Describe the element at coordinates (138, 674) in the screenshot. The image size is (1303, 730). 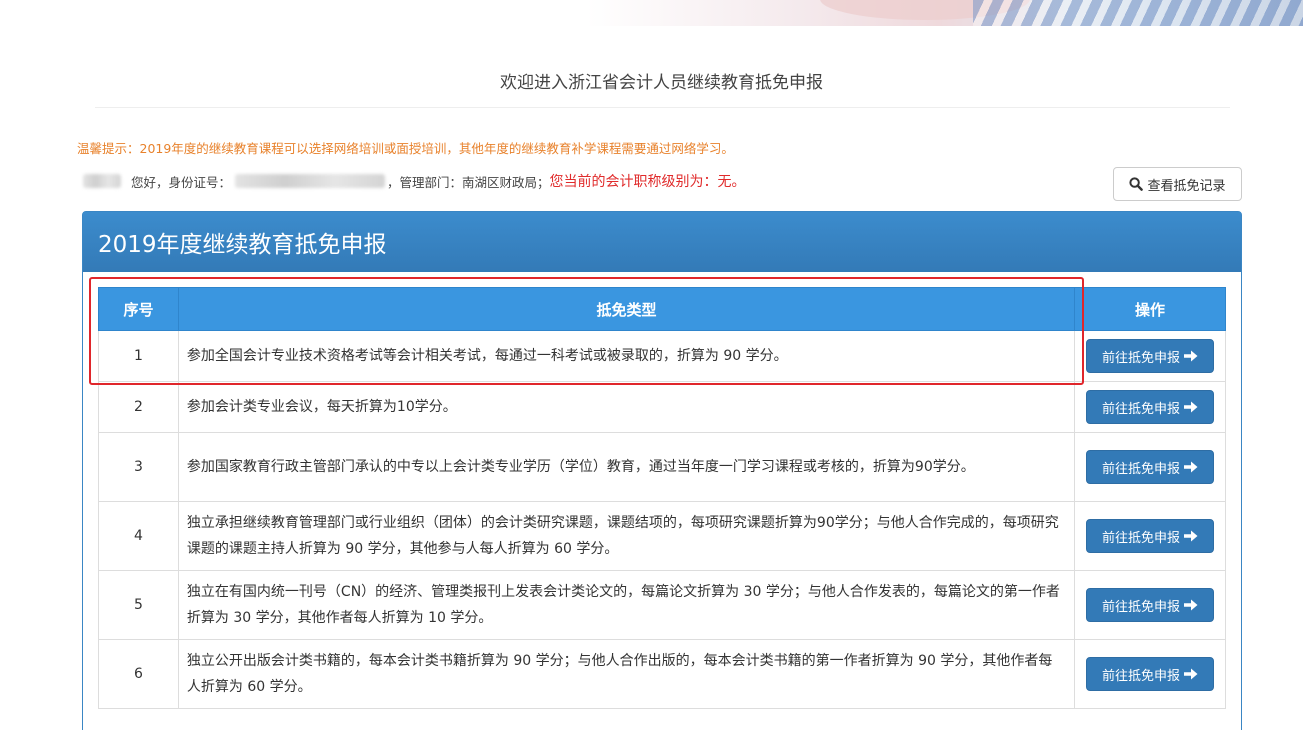
I see `row-number: 6` at that location.